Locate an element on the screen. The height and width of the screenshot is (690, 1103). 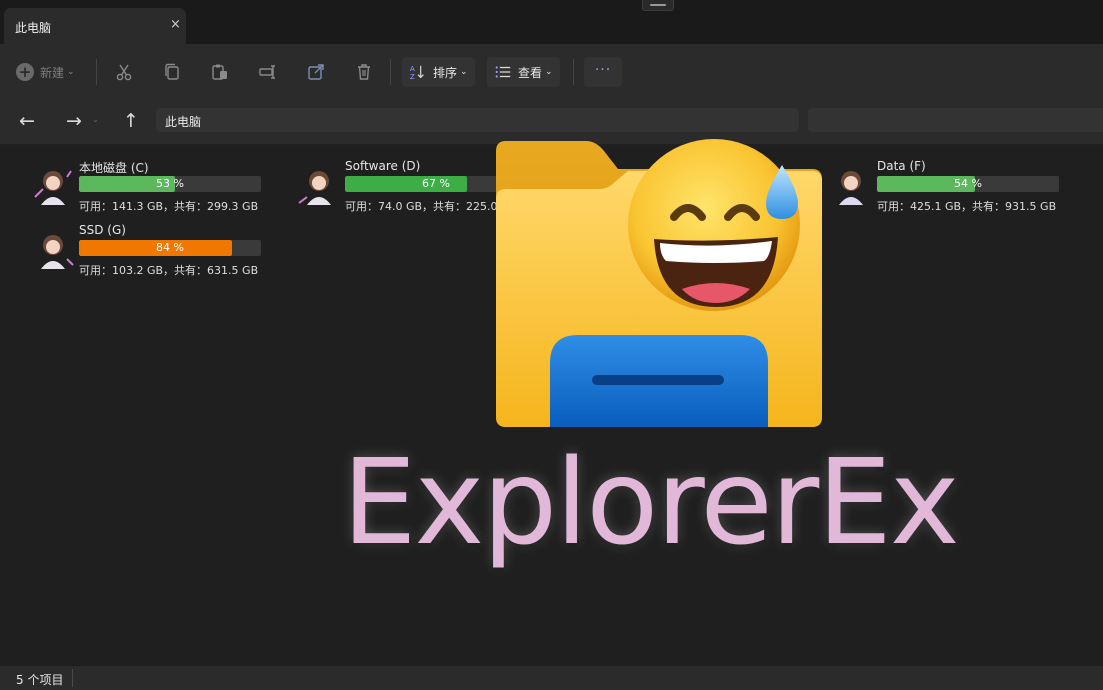
usage-bar: 54 % is located at coordinates (968, 184).